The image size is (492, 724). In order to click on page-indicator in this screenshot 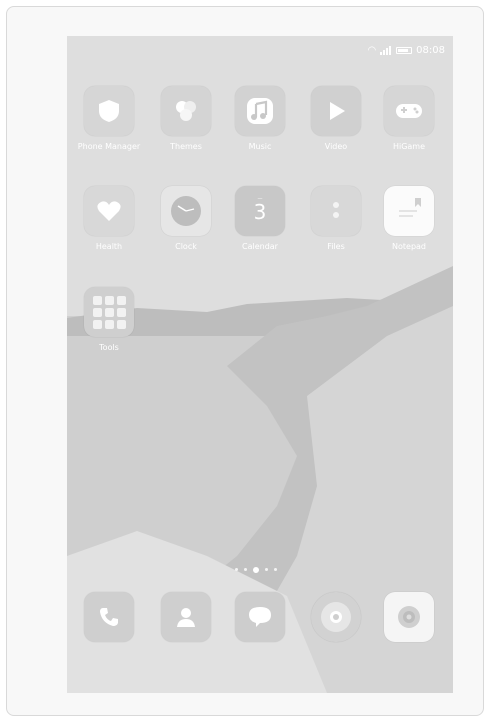, I will do `click(256, 570)`.